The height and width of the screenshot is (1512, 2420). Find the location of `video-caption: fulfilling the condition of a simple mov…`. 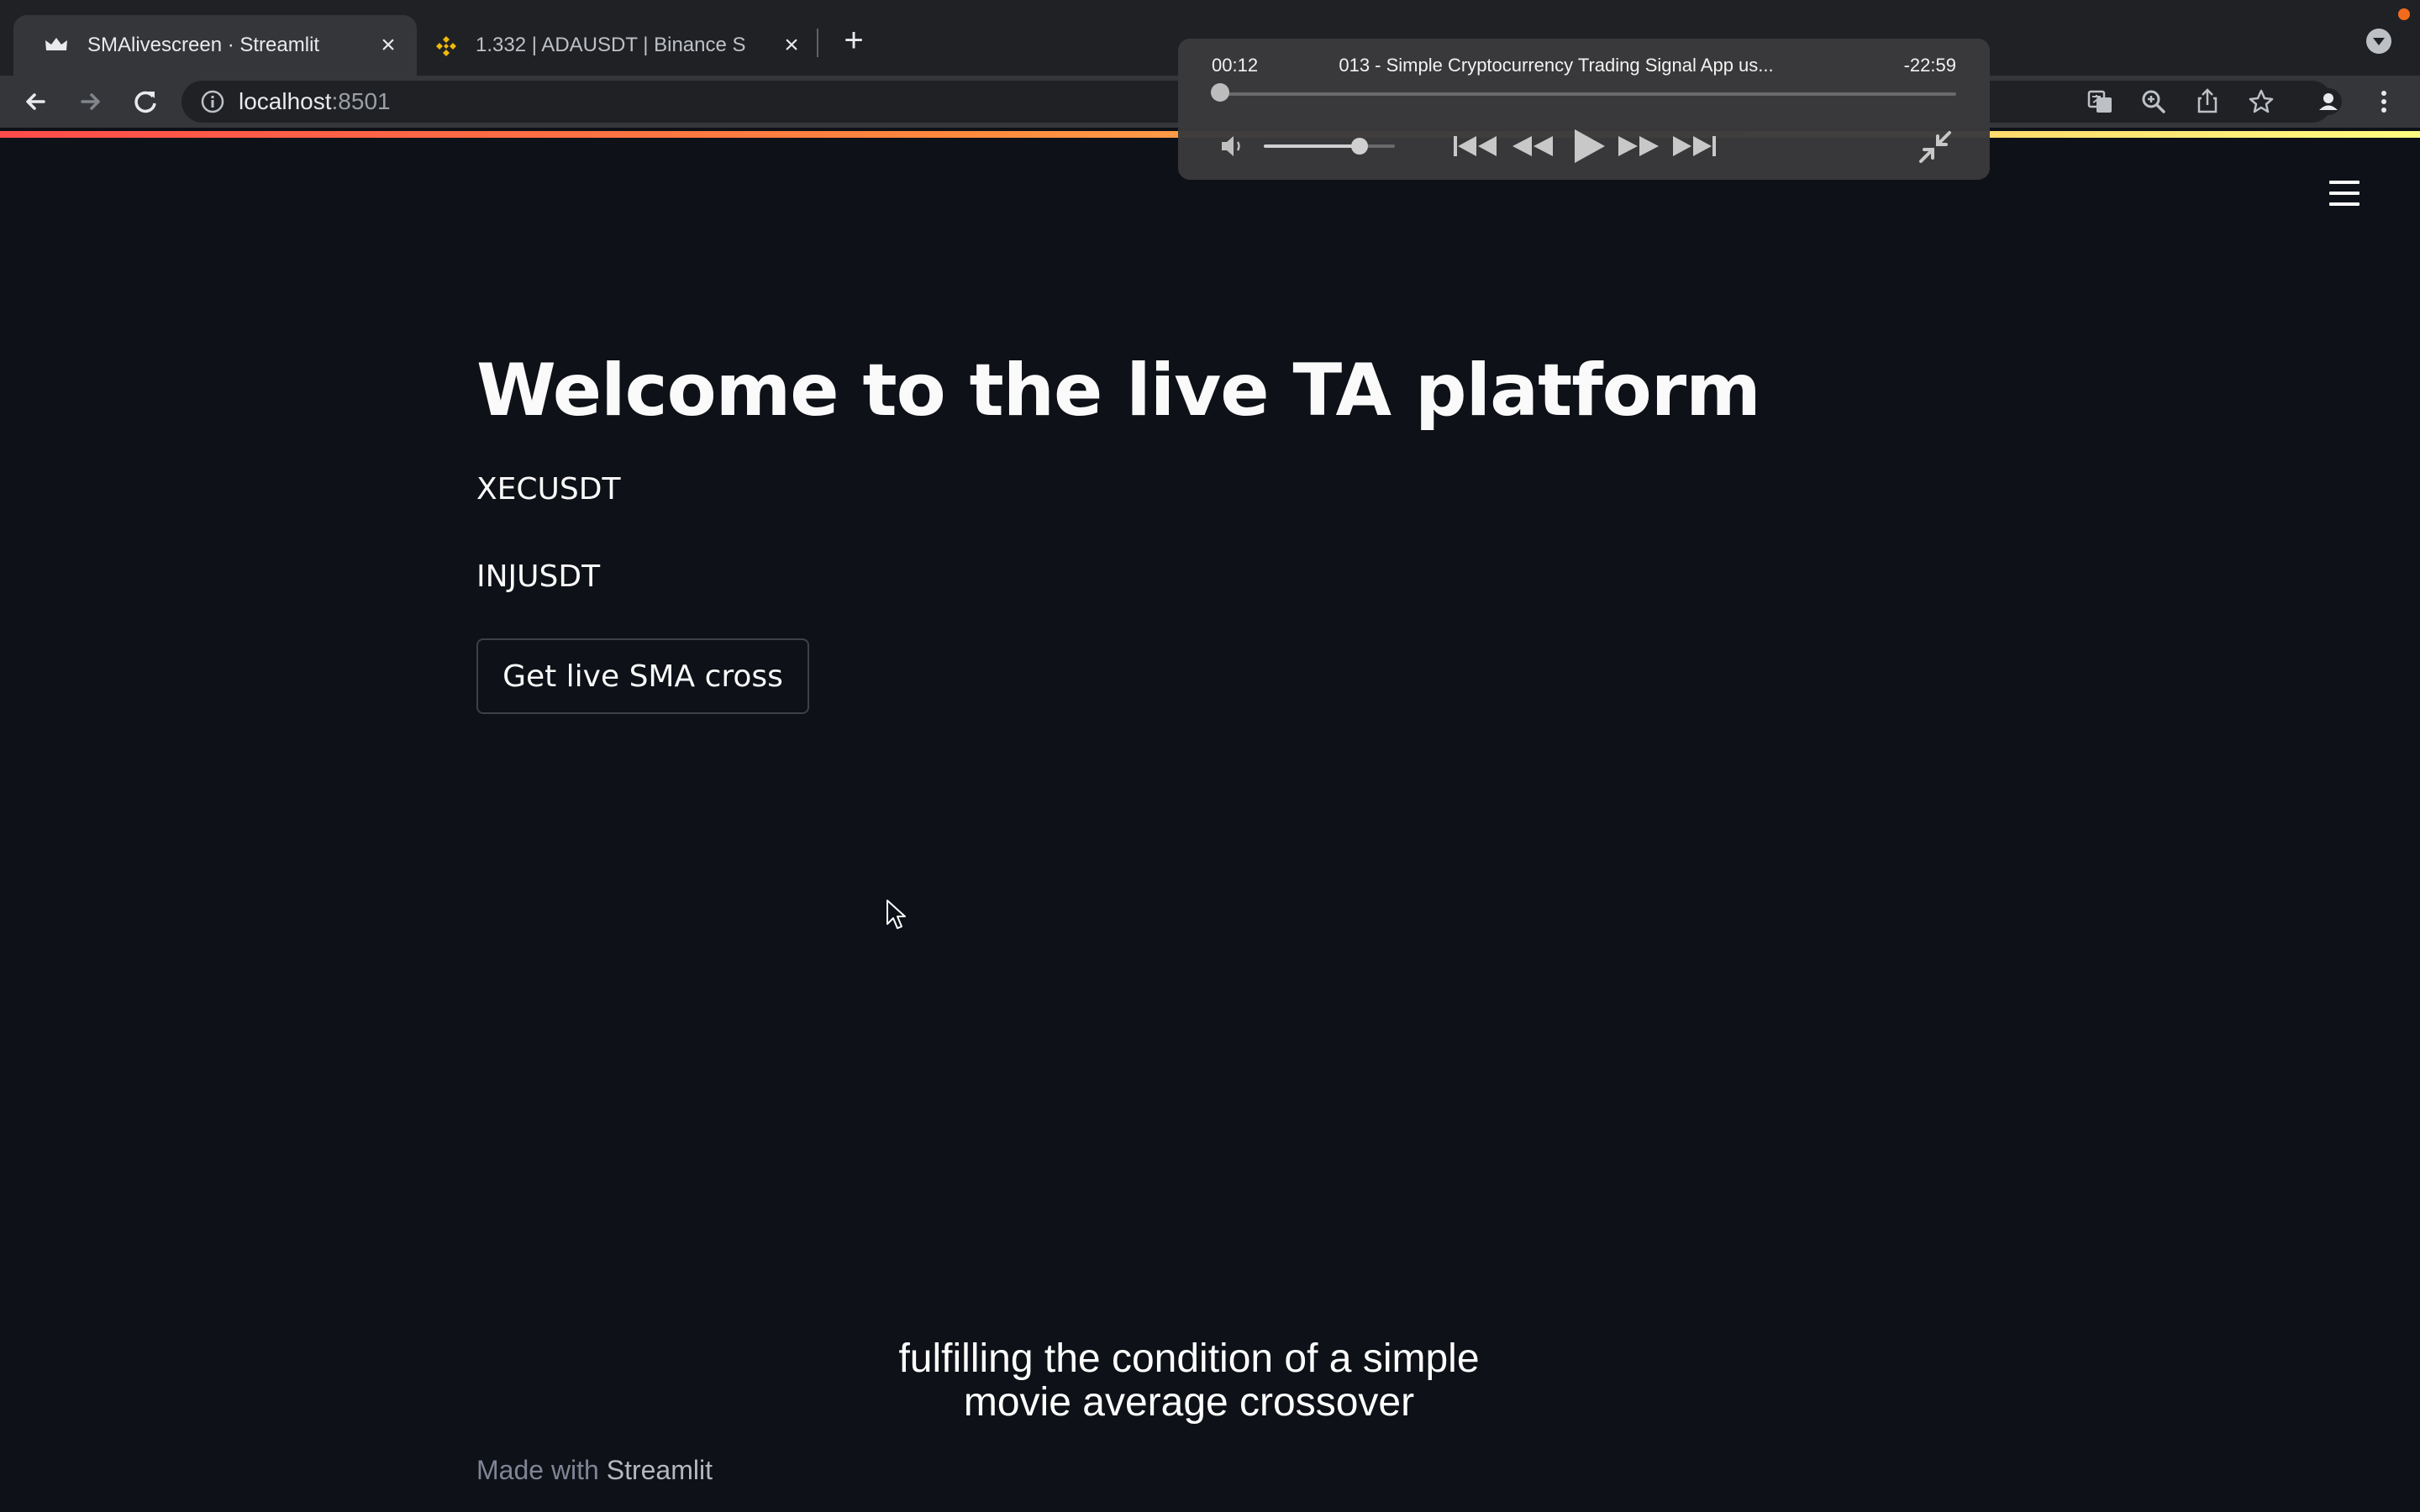

video-caption: fulfilling the condition of a simple mov… is located at coordinates (1189, 1381).